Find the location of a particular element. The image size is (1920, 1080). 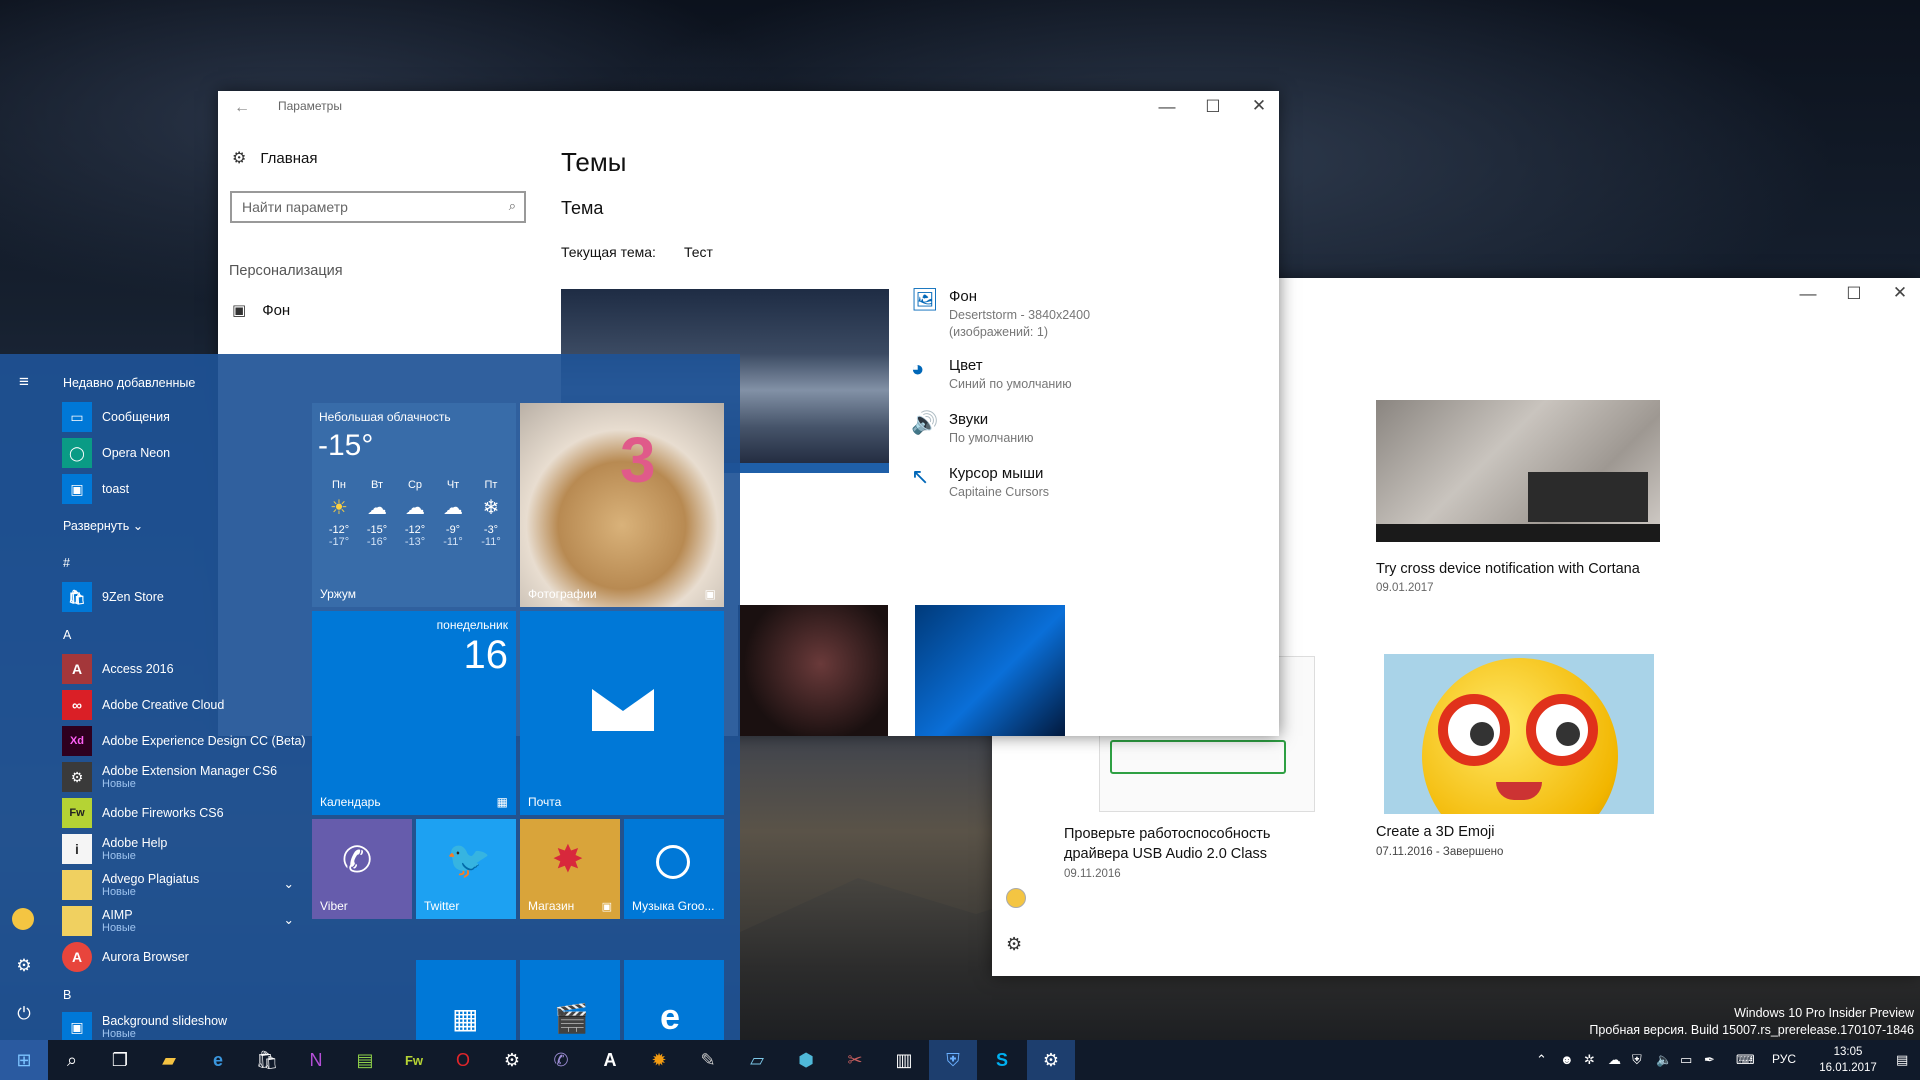

expand-link: Развернуть ⌄ is located at coordinates (103, 525).